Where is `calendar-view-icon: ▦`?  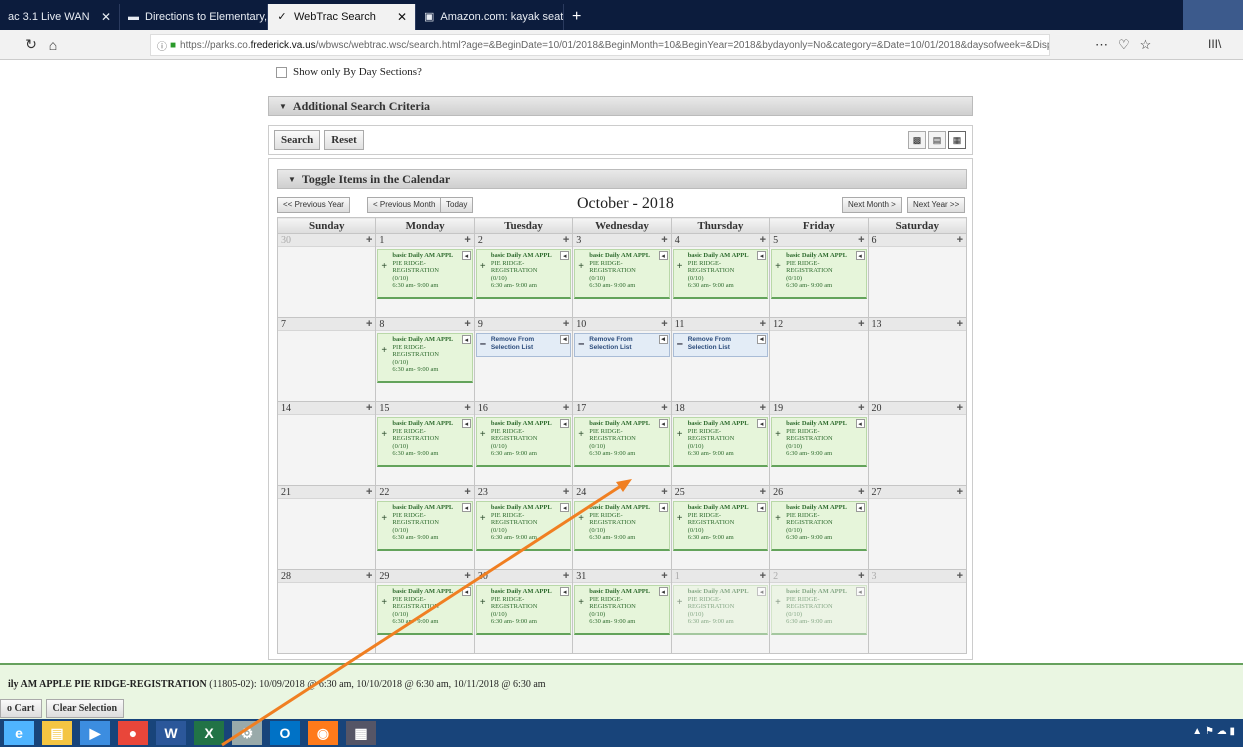
calendar-view-icon: ▦ is located at coordinates (957, 140).